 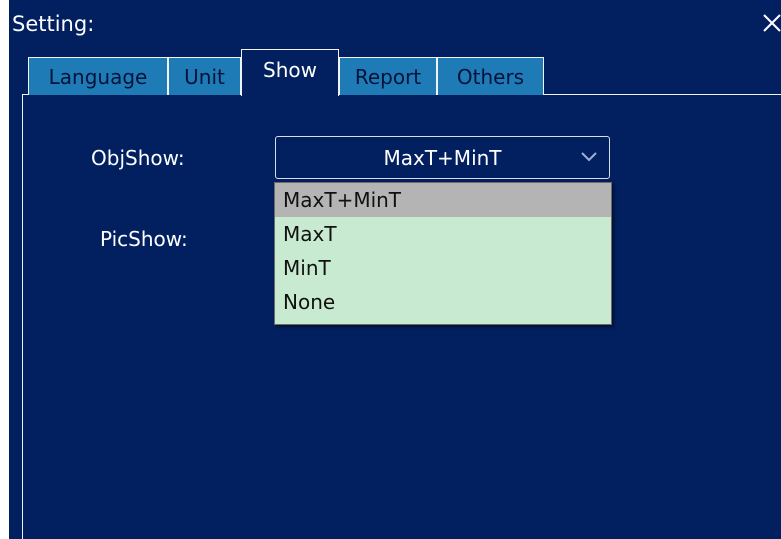 I want to click on tab-language: Language, so click(x=98, y=76).